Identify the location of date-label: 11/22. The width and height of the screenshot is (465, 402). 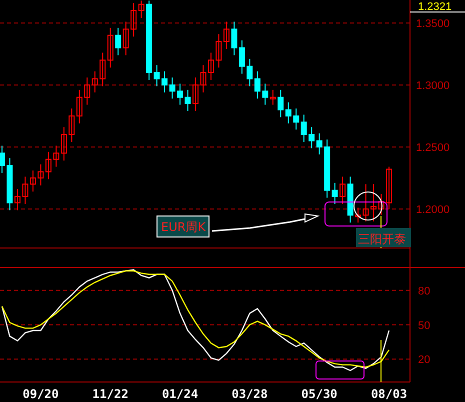
(110, 394).